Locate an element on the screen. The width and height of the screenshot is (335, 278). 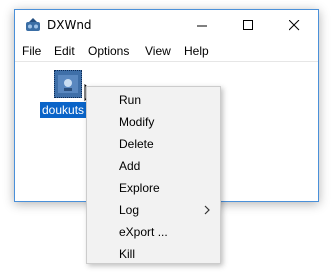
close-icon is located at coordinates (294, 25).